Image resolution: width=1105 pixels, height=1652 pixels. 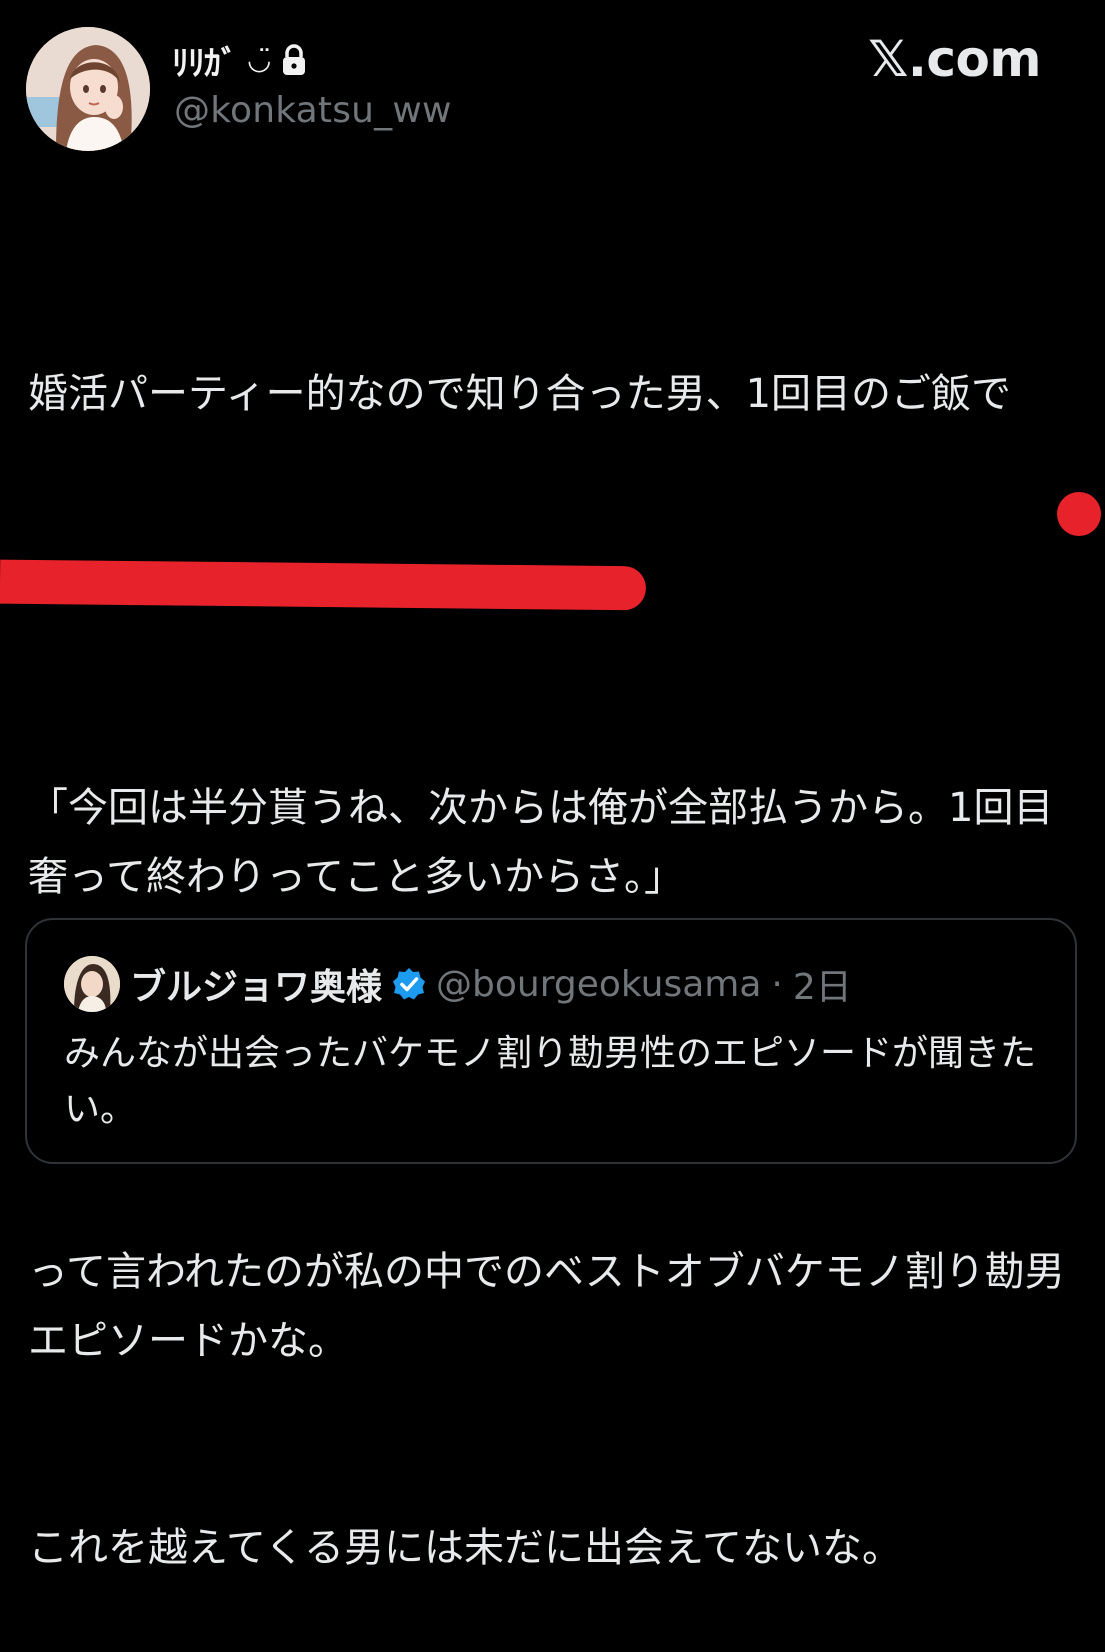 I want to click on quoted-tweet-text: みんなが出会ったバケモノ割り勘男性のエピソードが聞きたい。, so click(x=550, y=1081).